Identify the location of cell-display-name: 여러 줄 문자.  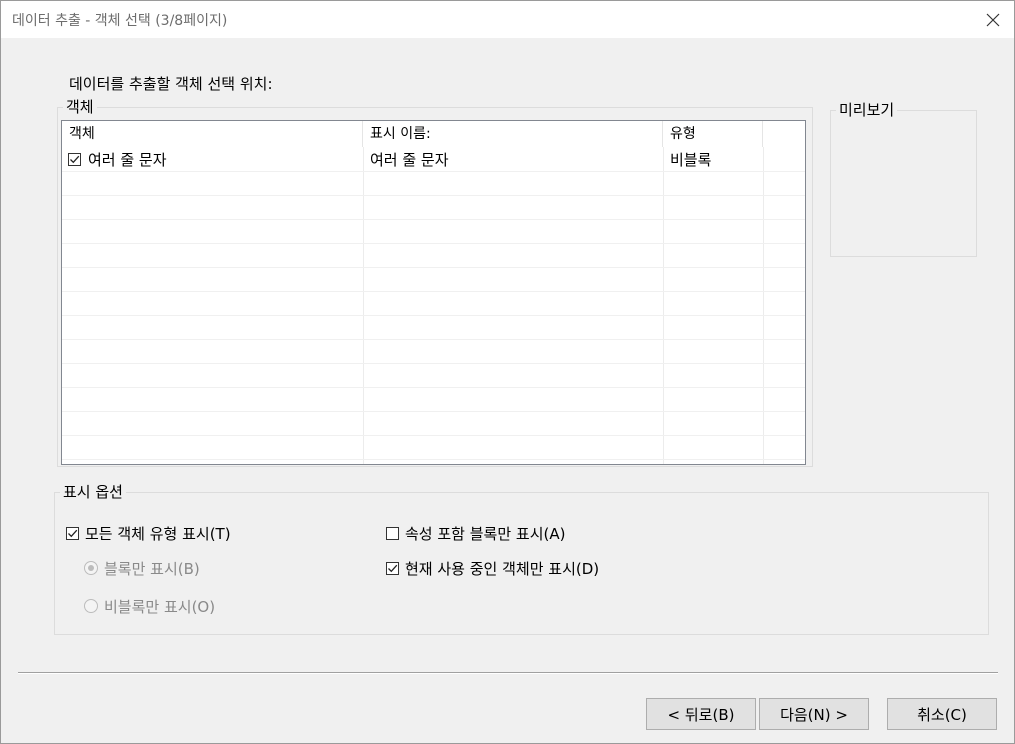
(409, 160).